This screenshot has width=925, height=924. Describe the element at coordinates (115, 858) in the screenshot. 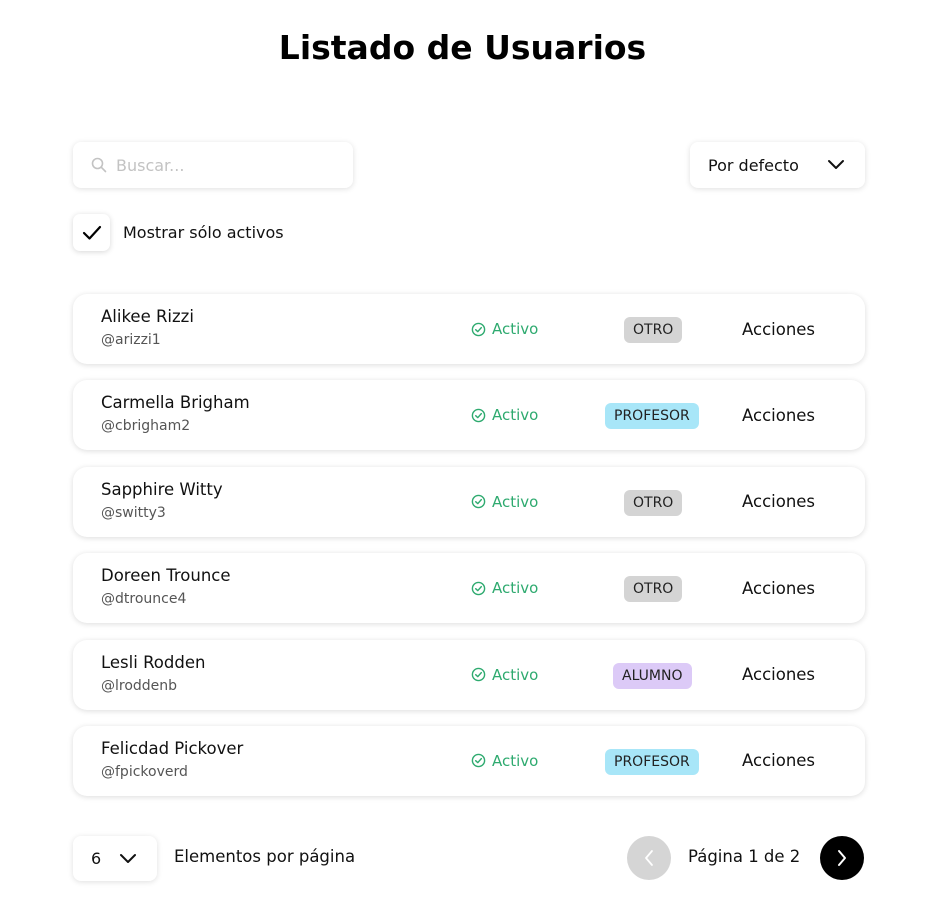

I see `page-size-select: 6` at that location.